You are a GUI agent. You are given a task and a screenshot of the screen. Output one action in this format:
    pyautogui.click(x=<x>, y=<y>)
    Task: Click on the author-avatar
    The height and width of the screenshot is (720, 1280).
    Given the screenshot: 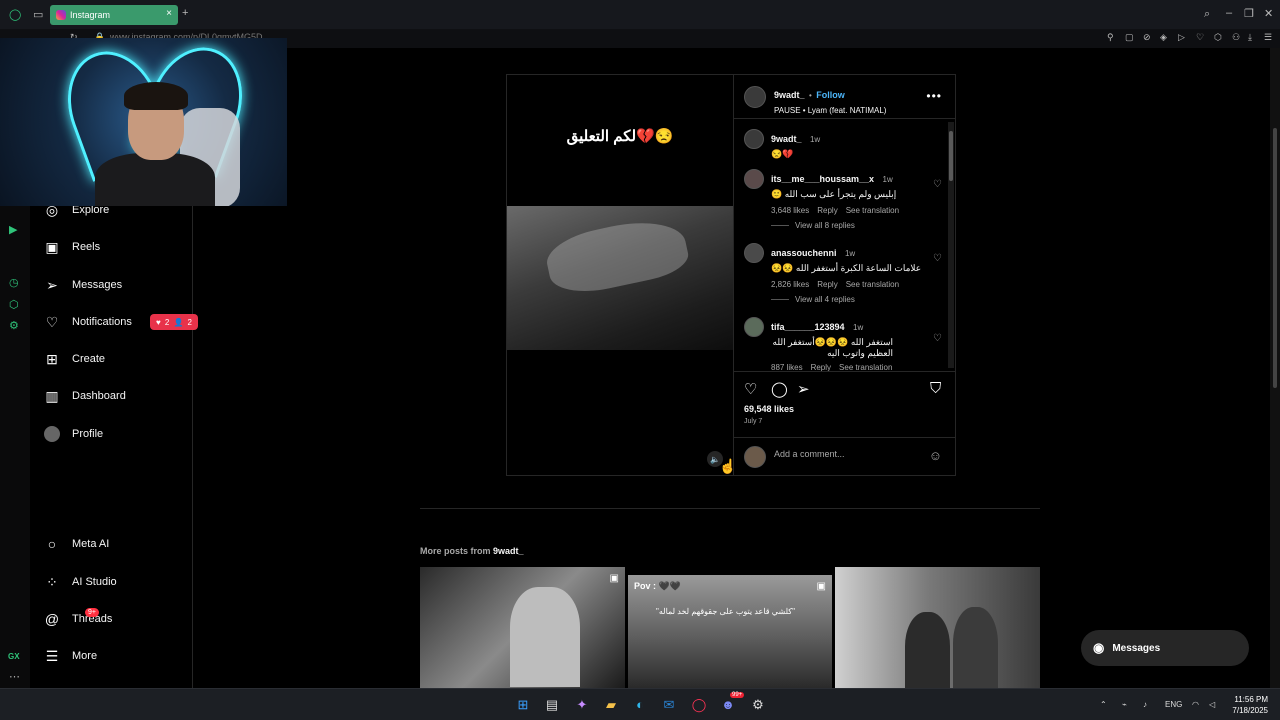 What is the action you would take?
    pyautogui.click(x=755, y=97)
    